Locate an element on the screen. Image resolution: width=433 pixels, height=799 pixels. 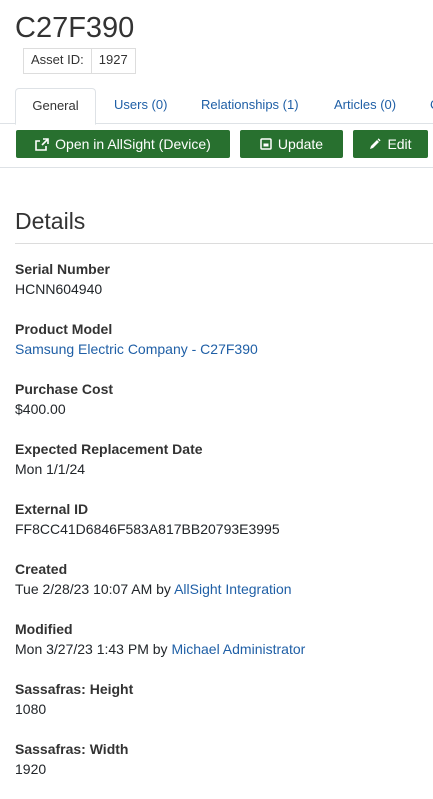
field-label: Serial Number is located at coordinates (62, 269).